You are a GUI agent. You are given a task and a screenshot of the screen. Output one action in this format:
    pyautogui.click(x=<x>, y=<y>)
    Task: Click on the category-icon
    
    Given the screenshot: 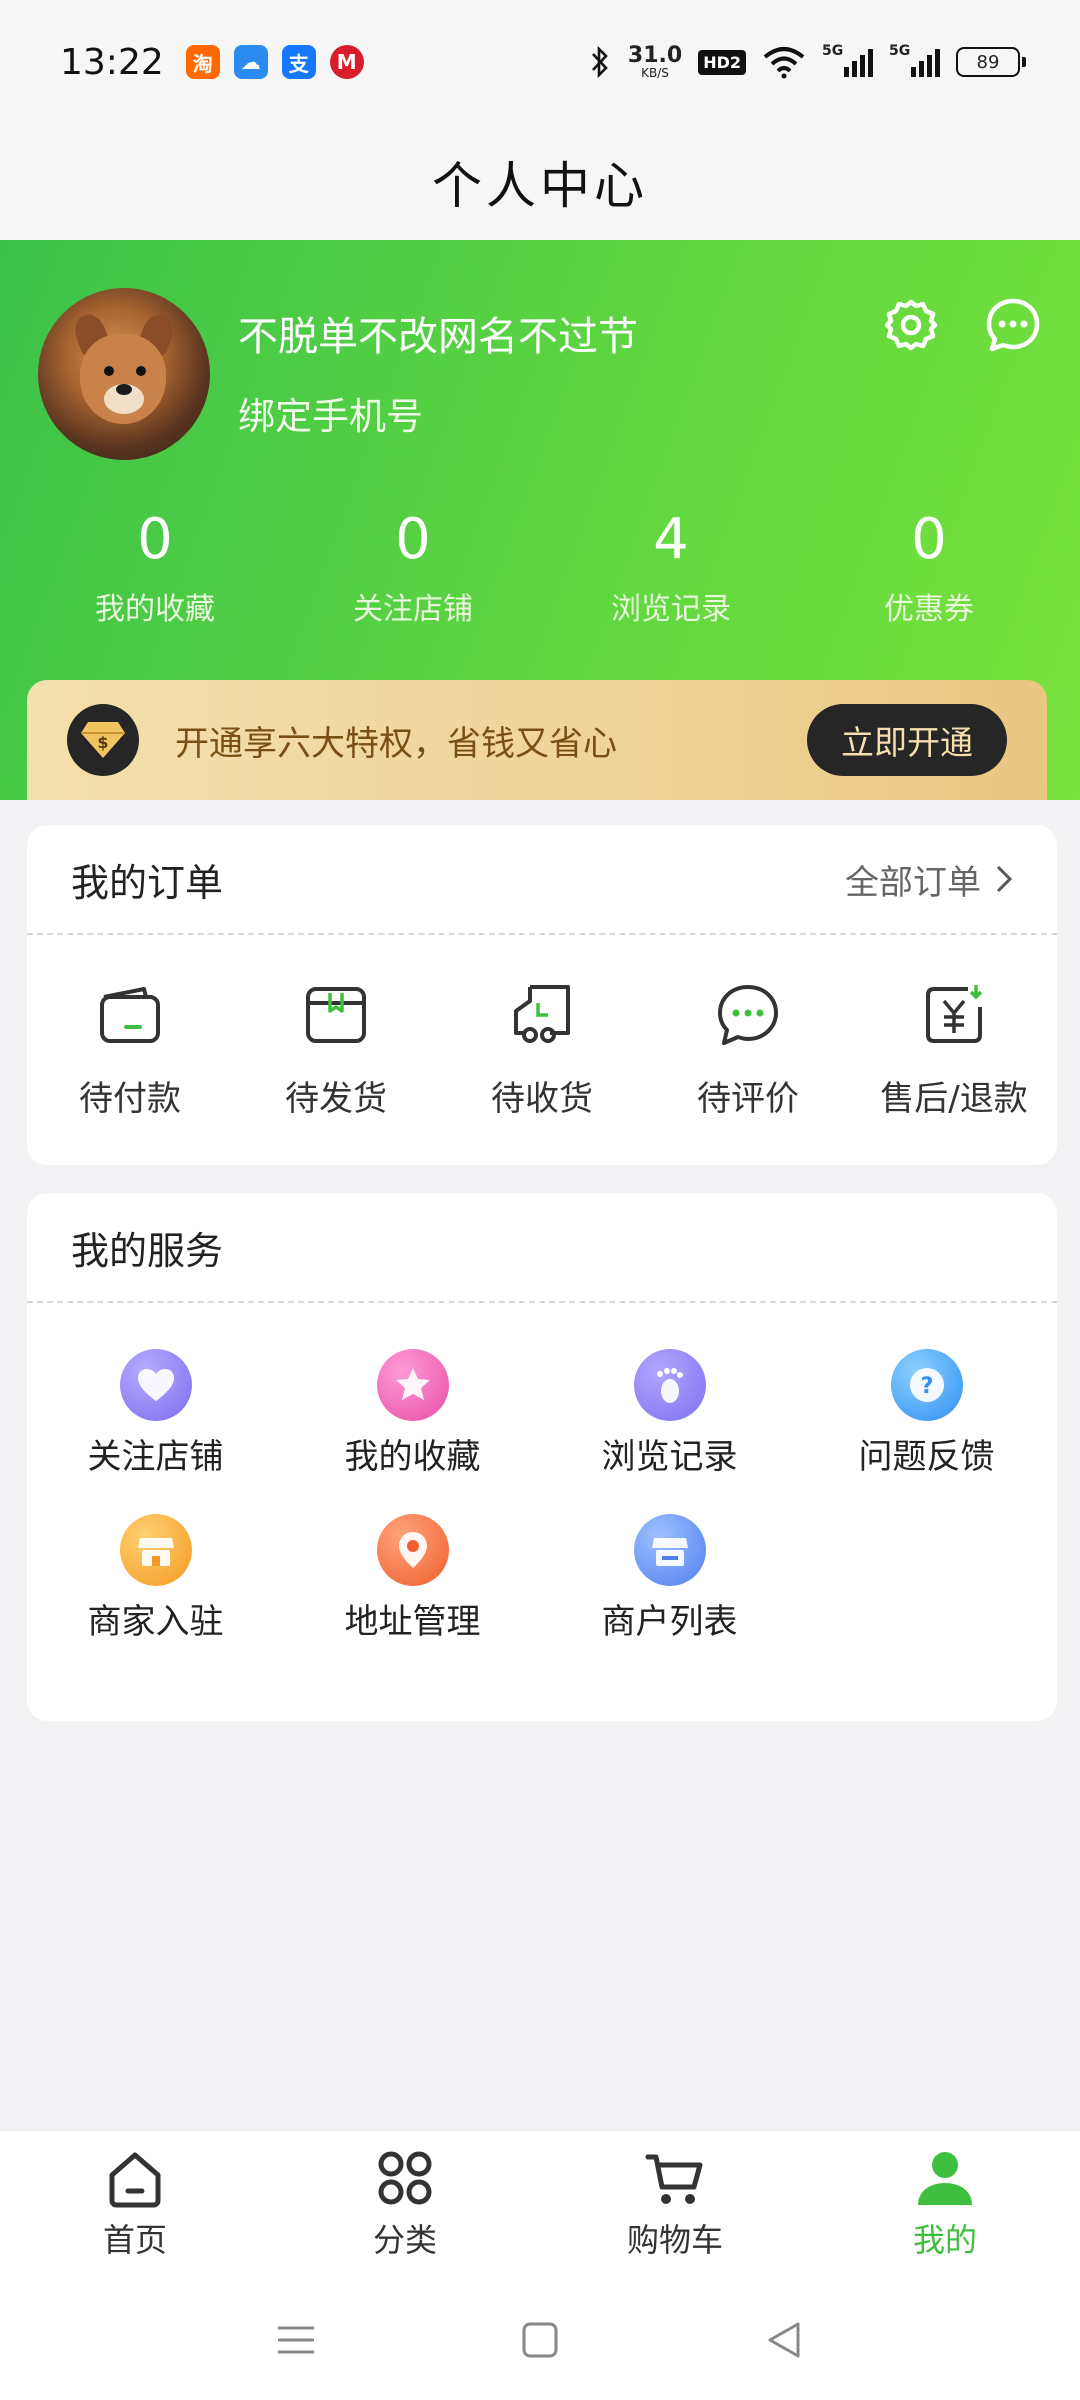 What is the action you would take?
    pyautogui.click(x=405, y=2178)
    